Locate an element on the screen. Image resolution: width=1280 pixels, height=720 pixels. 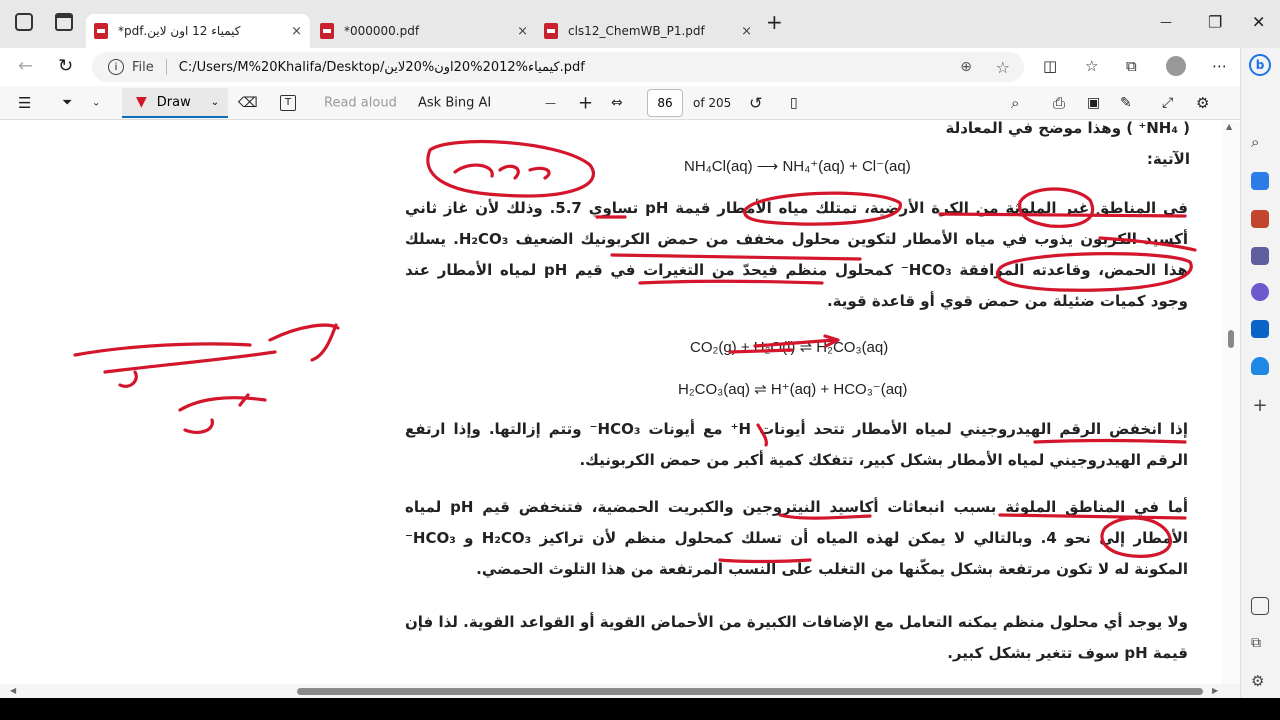
zoom-in-button: + is located at coordinates (585, 103).